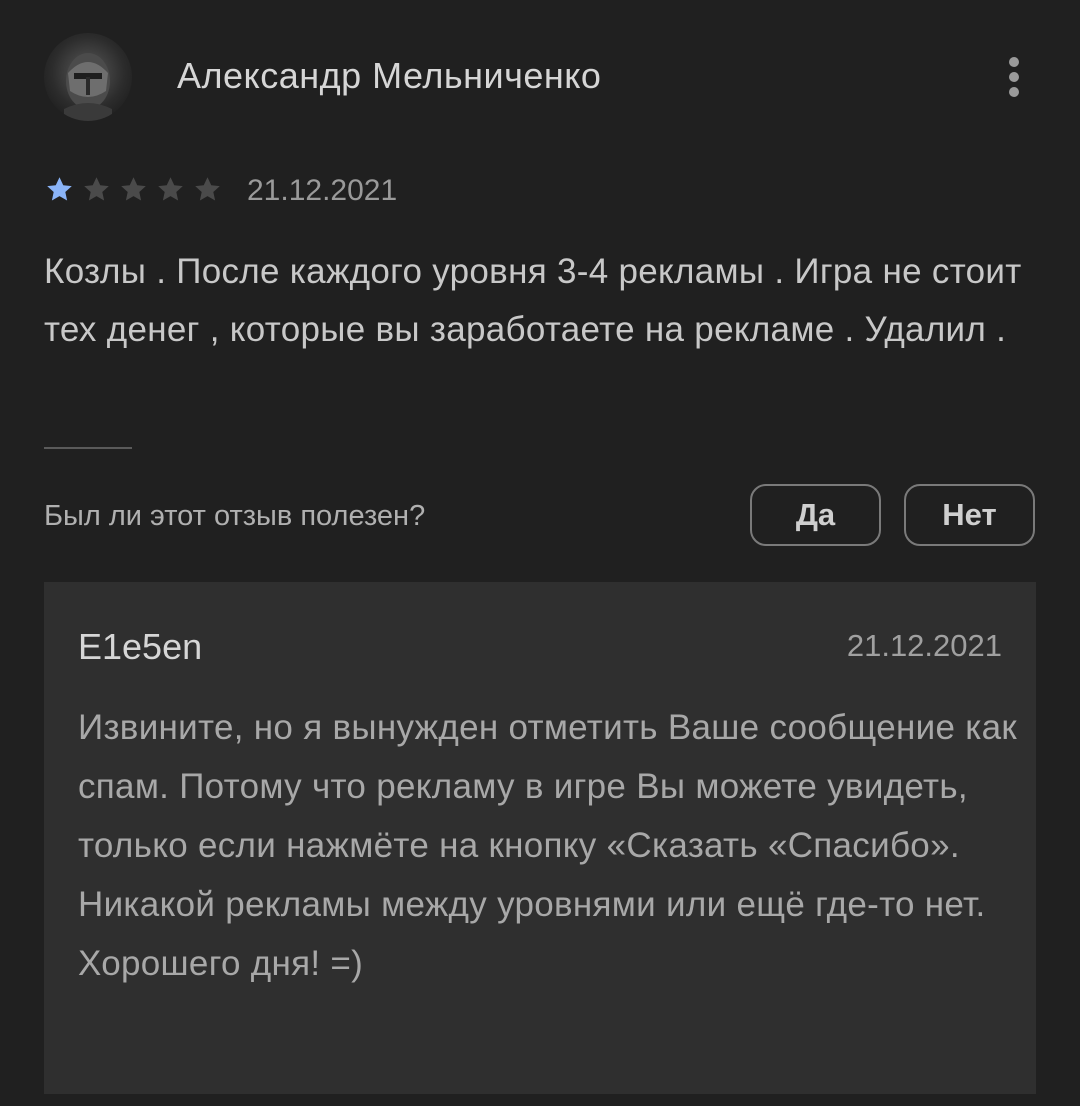 Image resolution: width=1080 pixels, height=1106 pixels. What do you see at coordinates (88, 77) in the screenshot?
I see `avatar` at bounding box center [88, 77].